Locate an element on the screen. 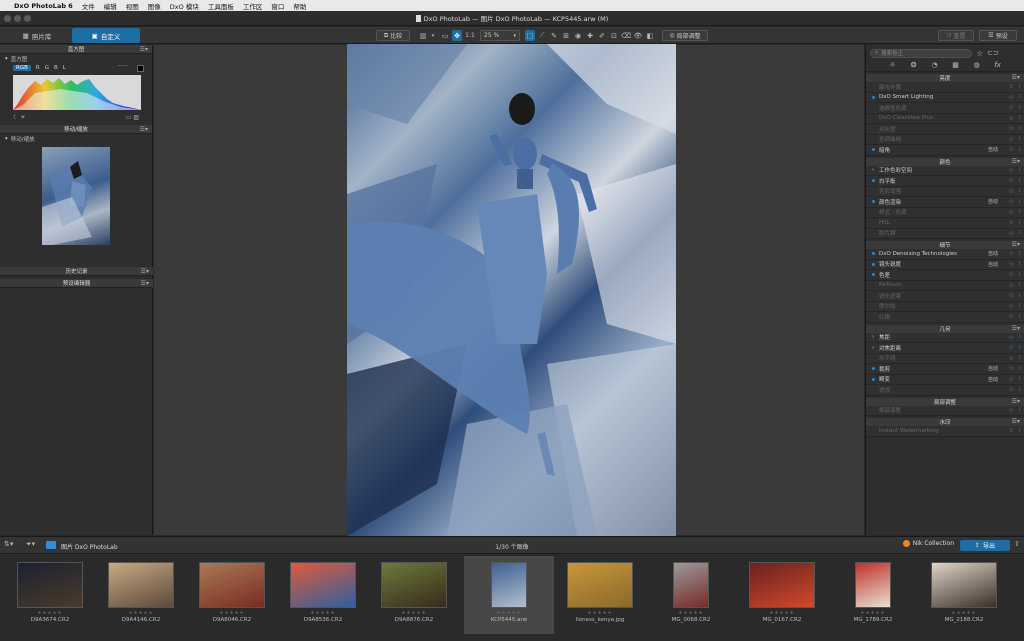  move-tool-icon: ✥ is located at coordinates (457, 35).